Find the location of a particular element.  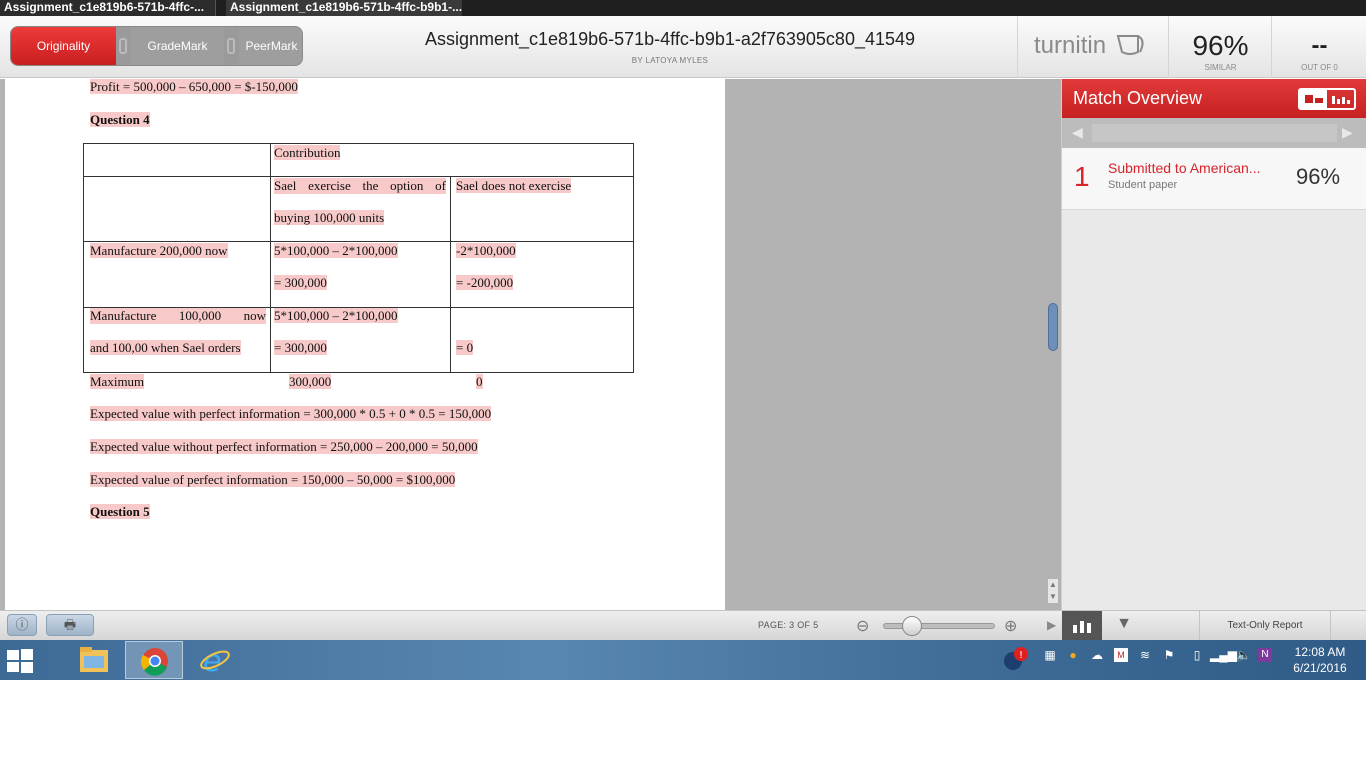

panel-collapse-arrow-icon: ▶ is located at coordinates (1051, 625).